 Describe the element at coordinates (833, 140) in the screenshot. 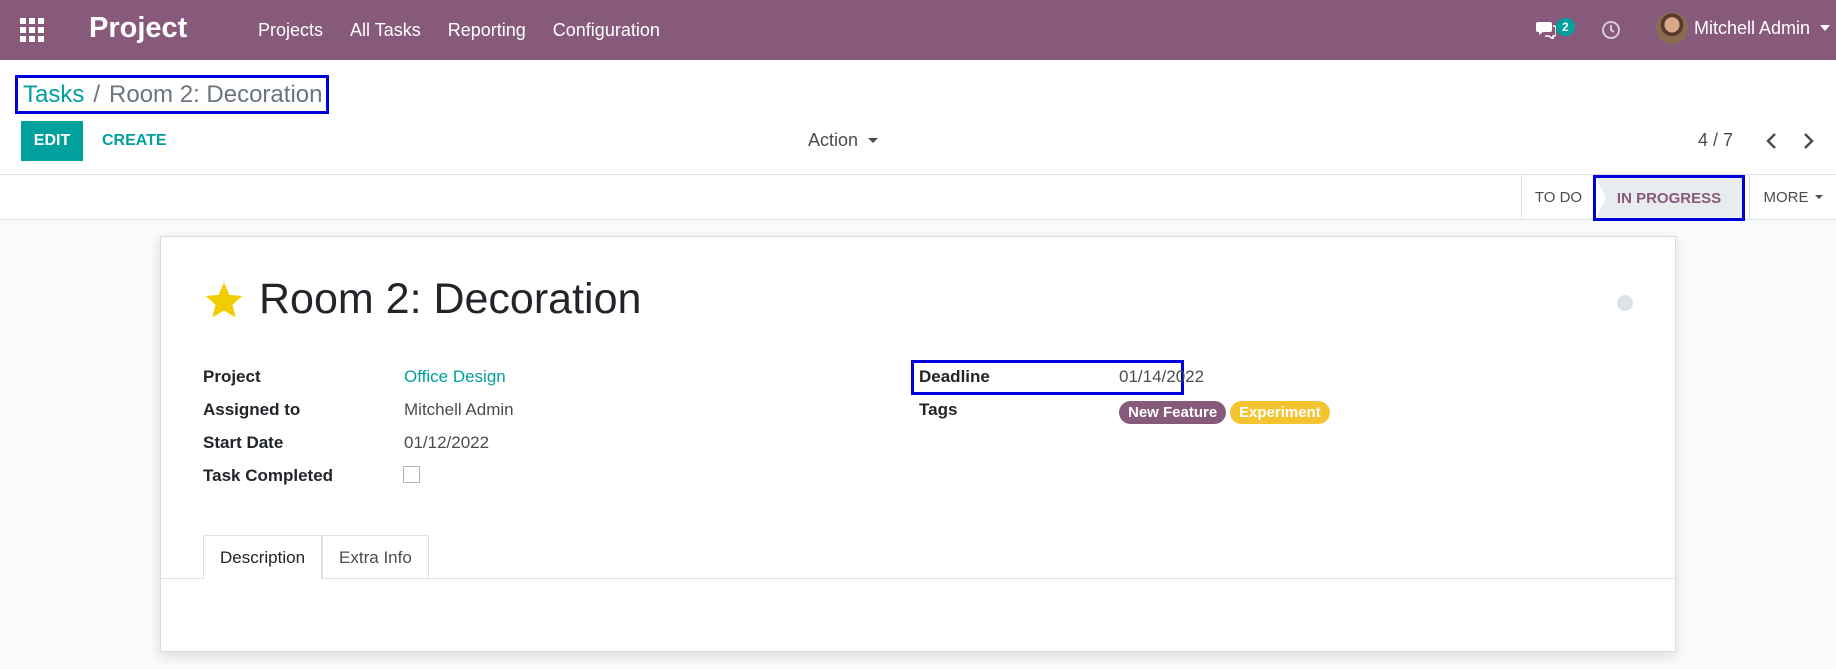

I see `action-label: Action` at that location.